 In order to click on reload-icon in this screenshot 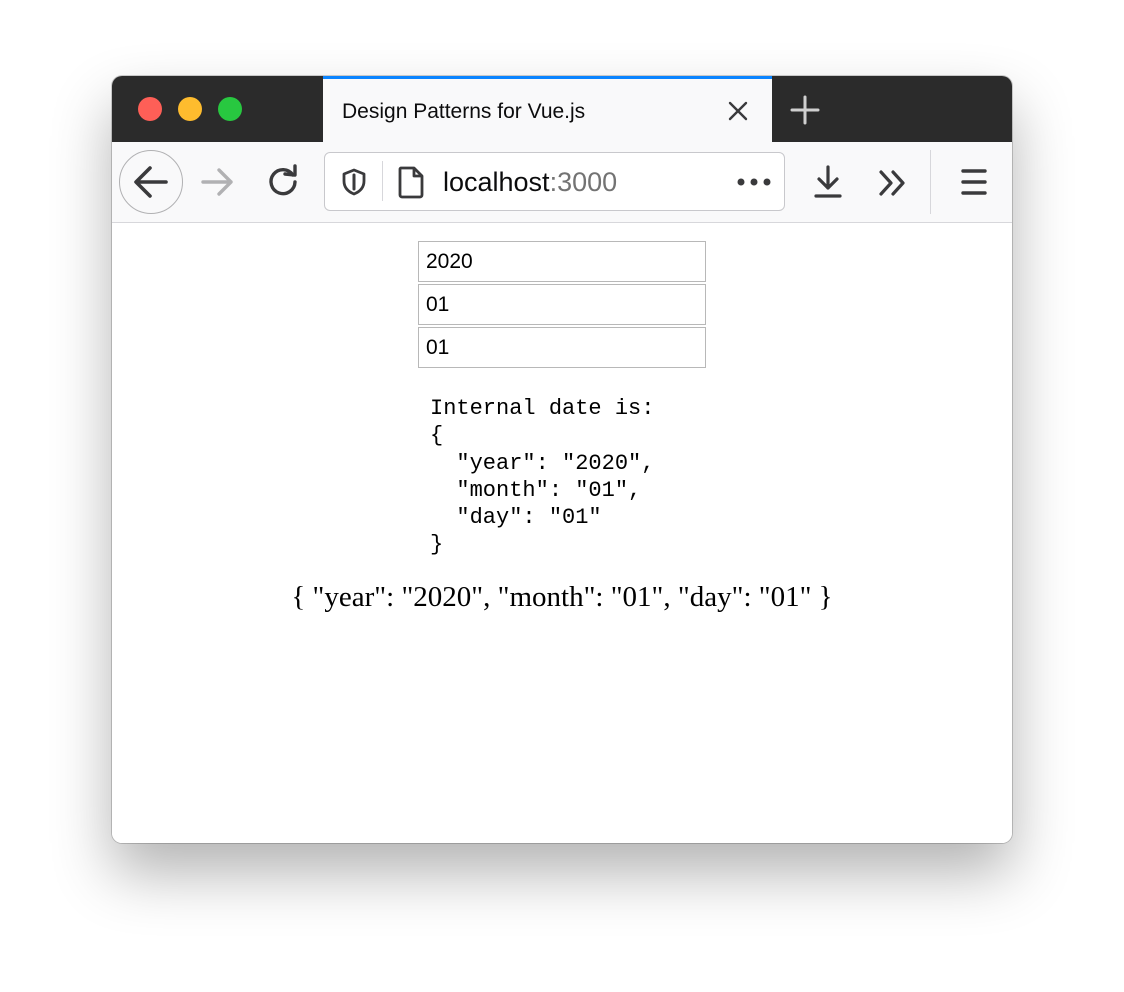, I will do `click(283, 182)`.